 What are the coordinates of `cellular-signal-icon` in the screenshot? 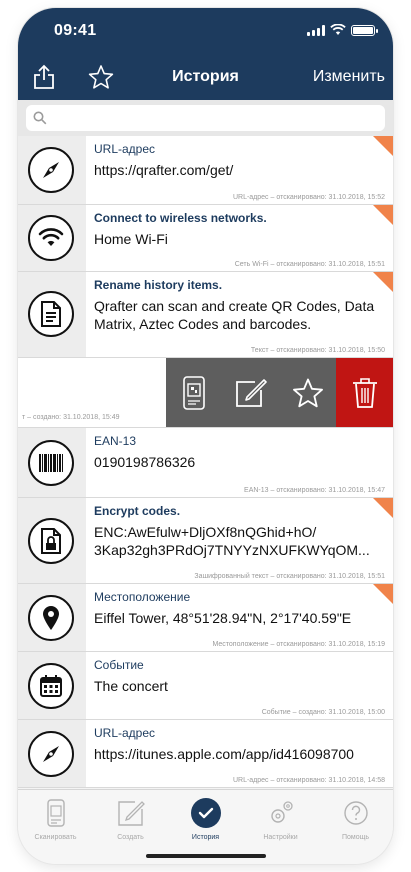 It's located at (316, 30).